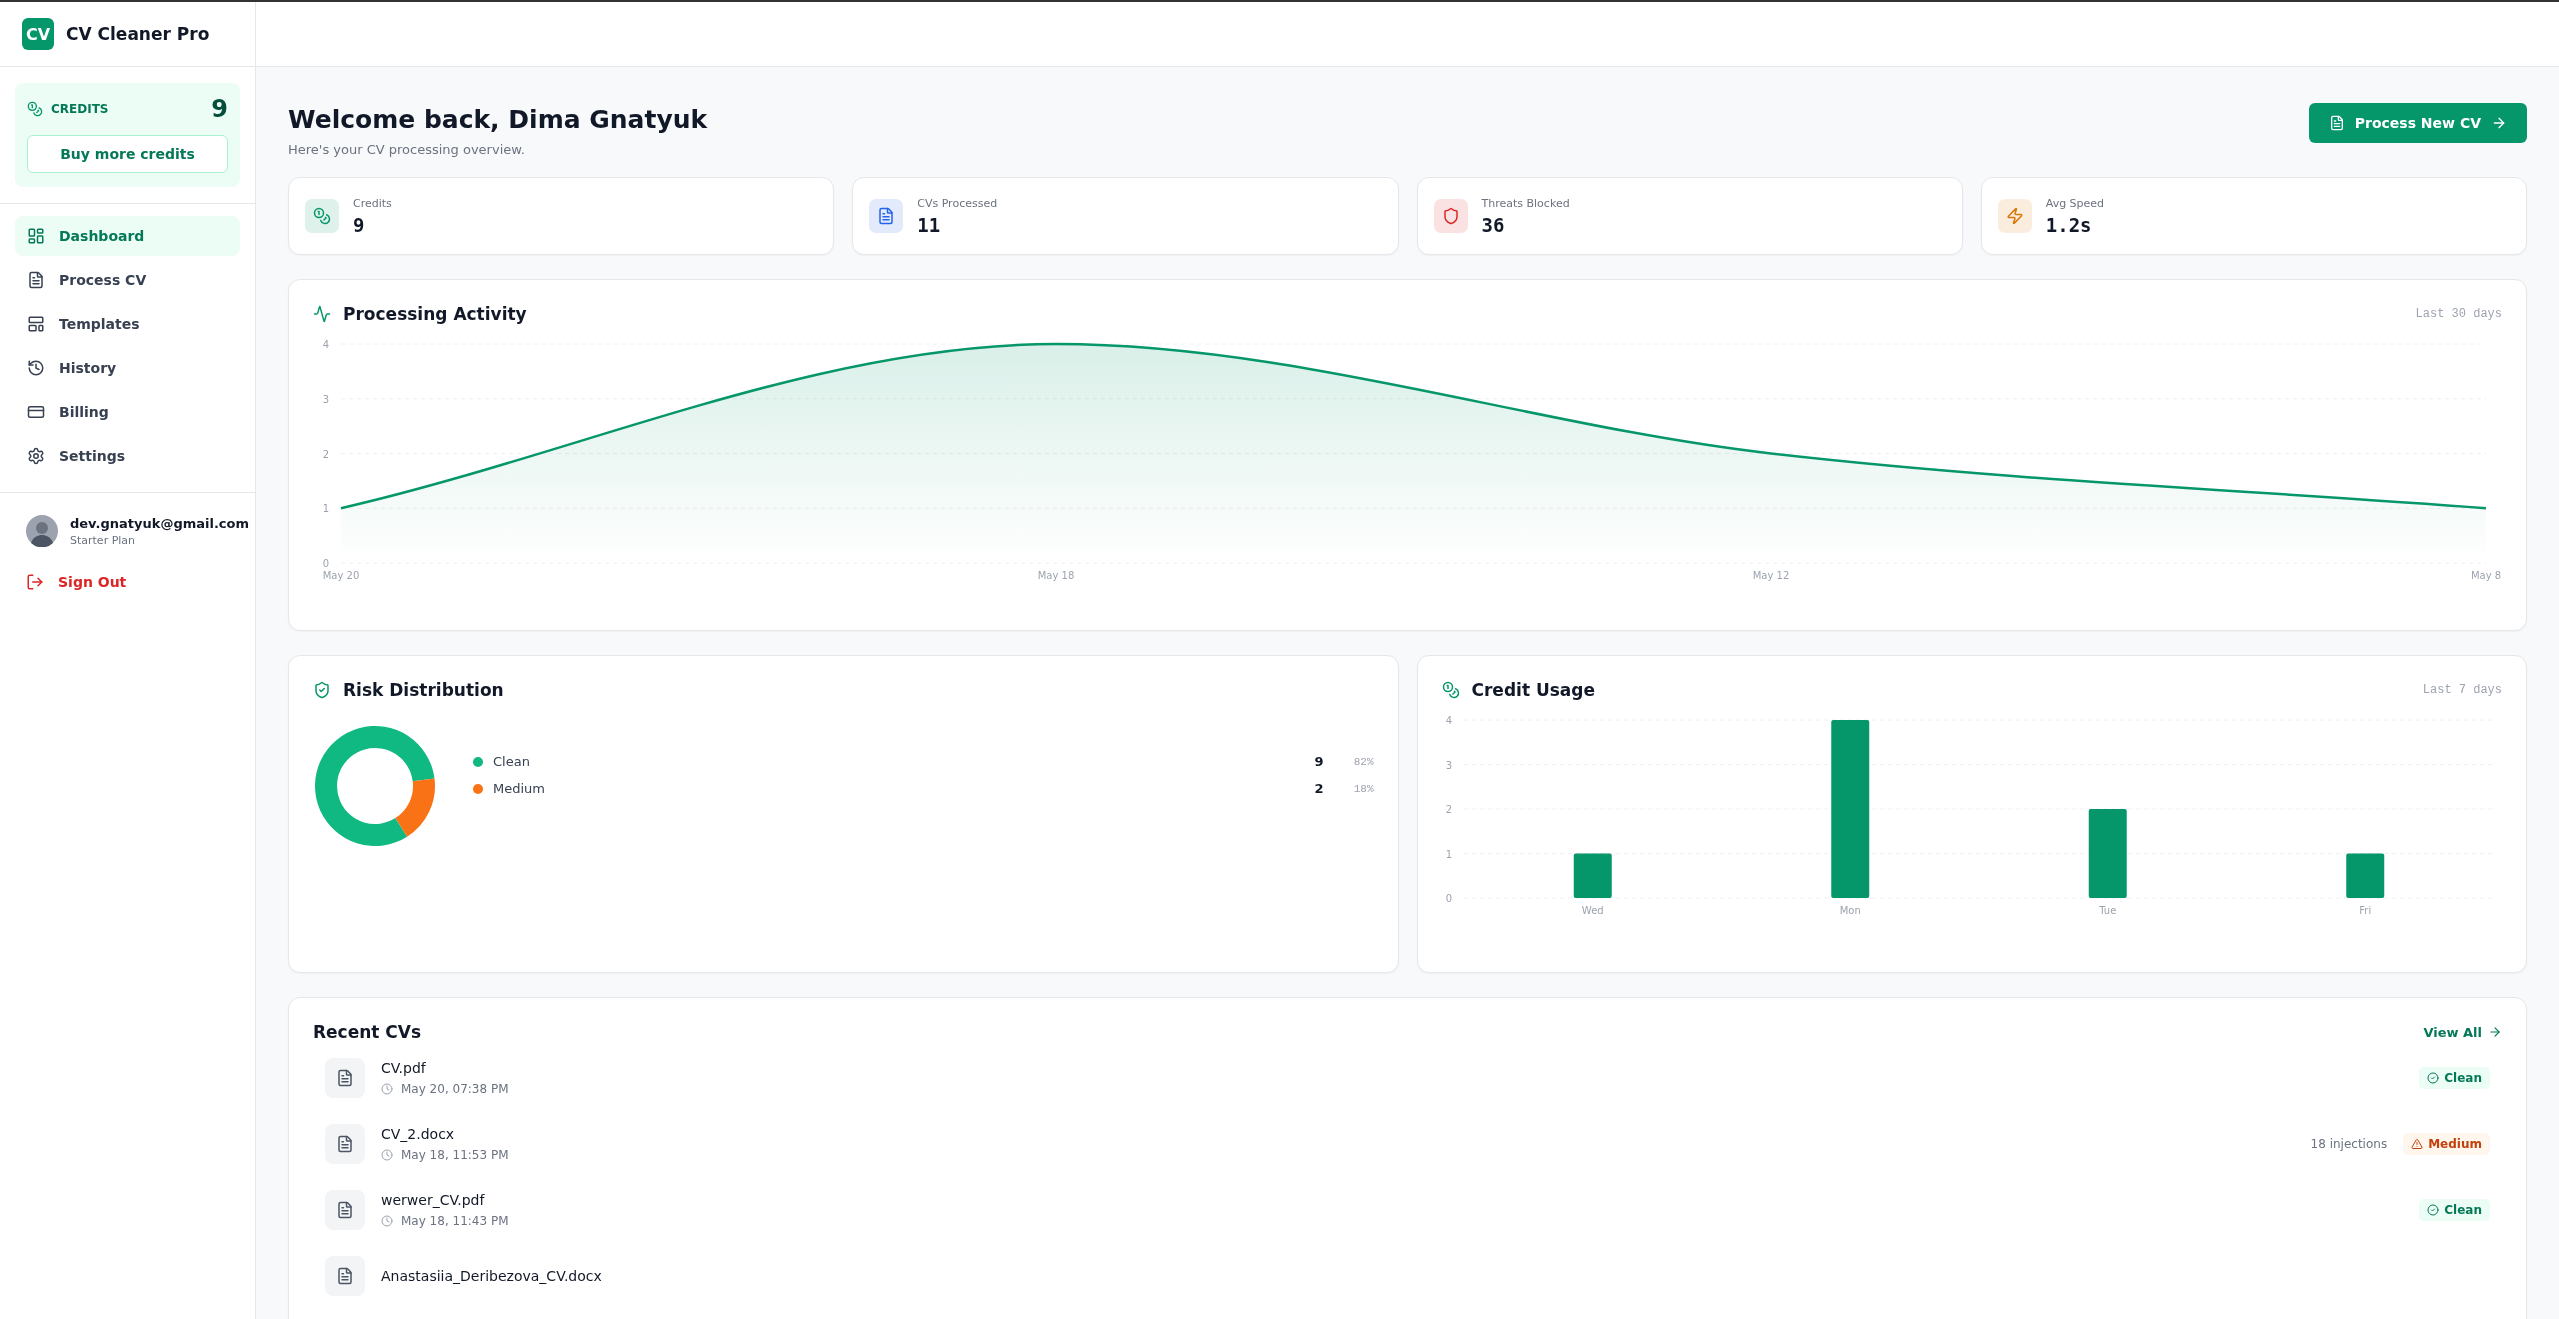  What do you see at coordinates (2069, 224) in the screenshot?
I see `stat-value: 1.2s` at bounding box center [2069, 224].